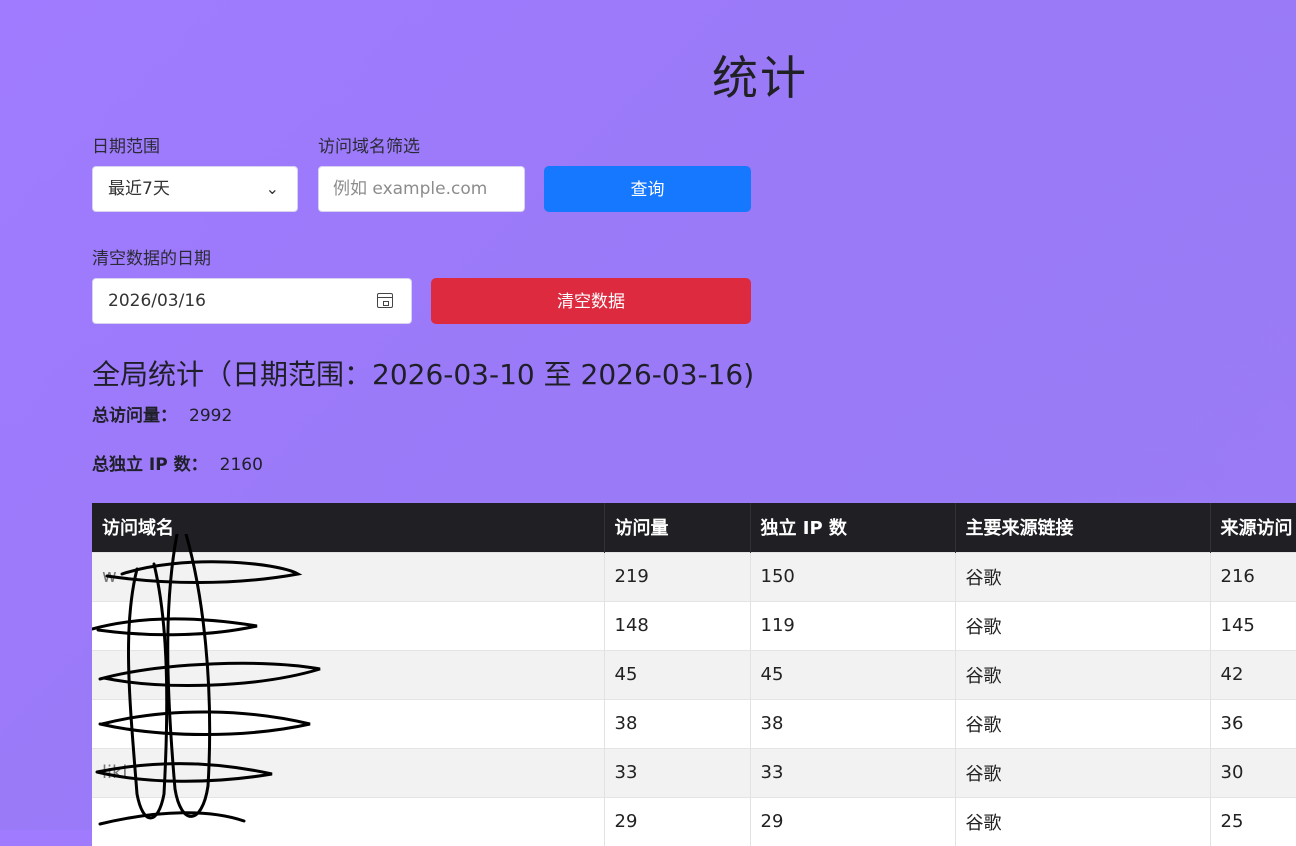 This screenshot has height=846, width=1296. I want to click on table-row: 29 29 谷歌 25, so click(694, 821).